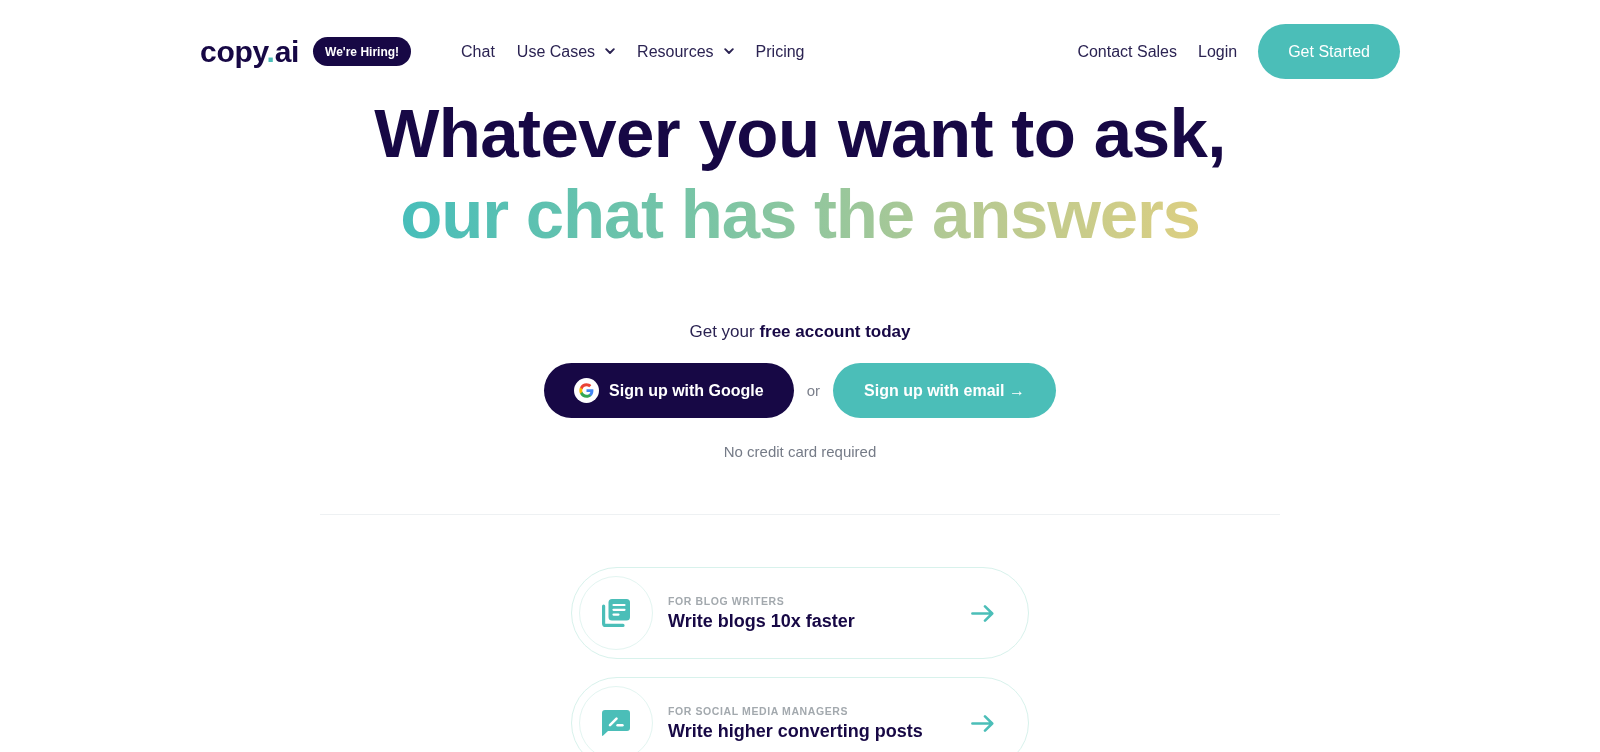 This screenshot has width=1600, height=752. What do you see at coordinates (795, 731) in the screenshot?
I see `card-title: Write higher converting posts` at bounding box center [795, 731].